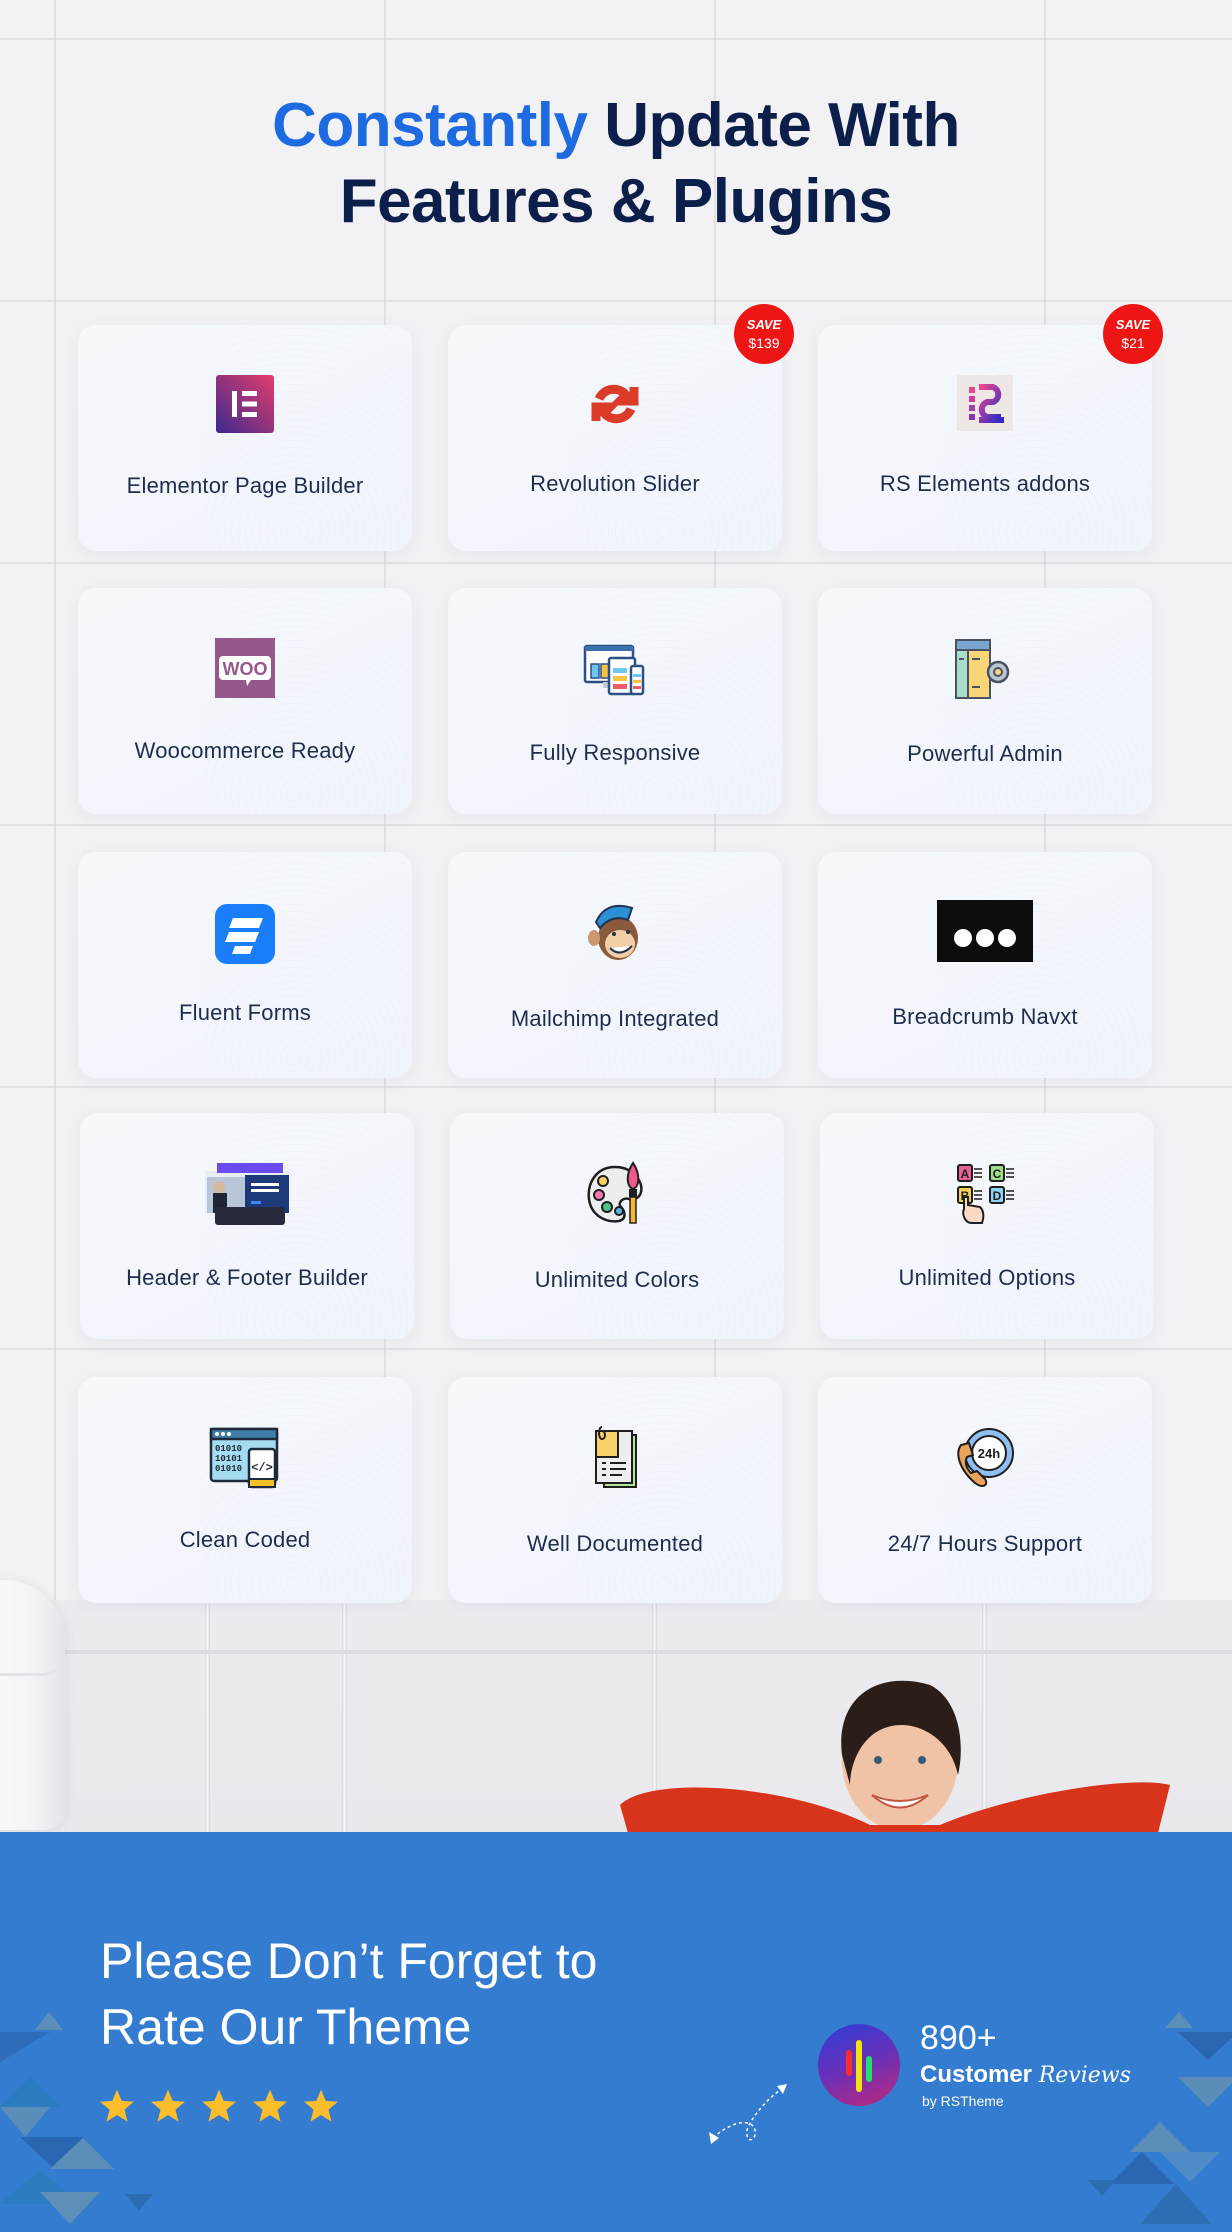  I want to click on feature-label: Breadcrumb Navxt, so click(985, 1016).